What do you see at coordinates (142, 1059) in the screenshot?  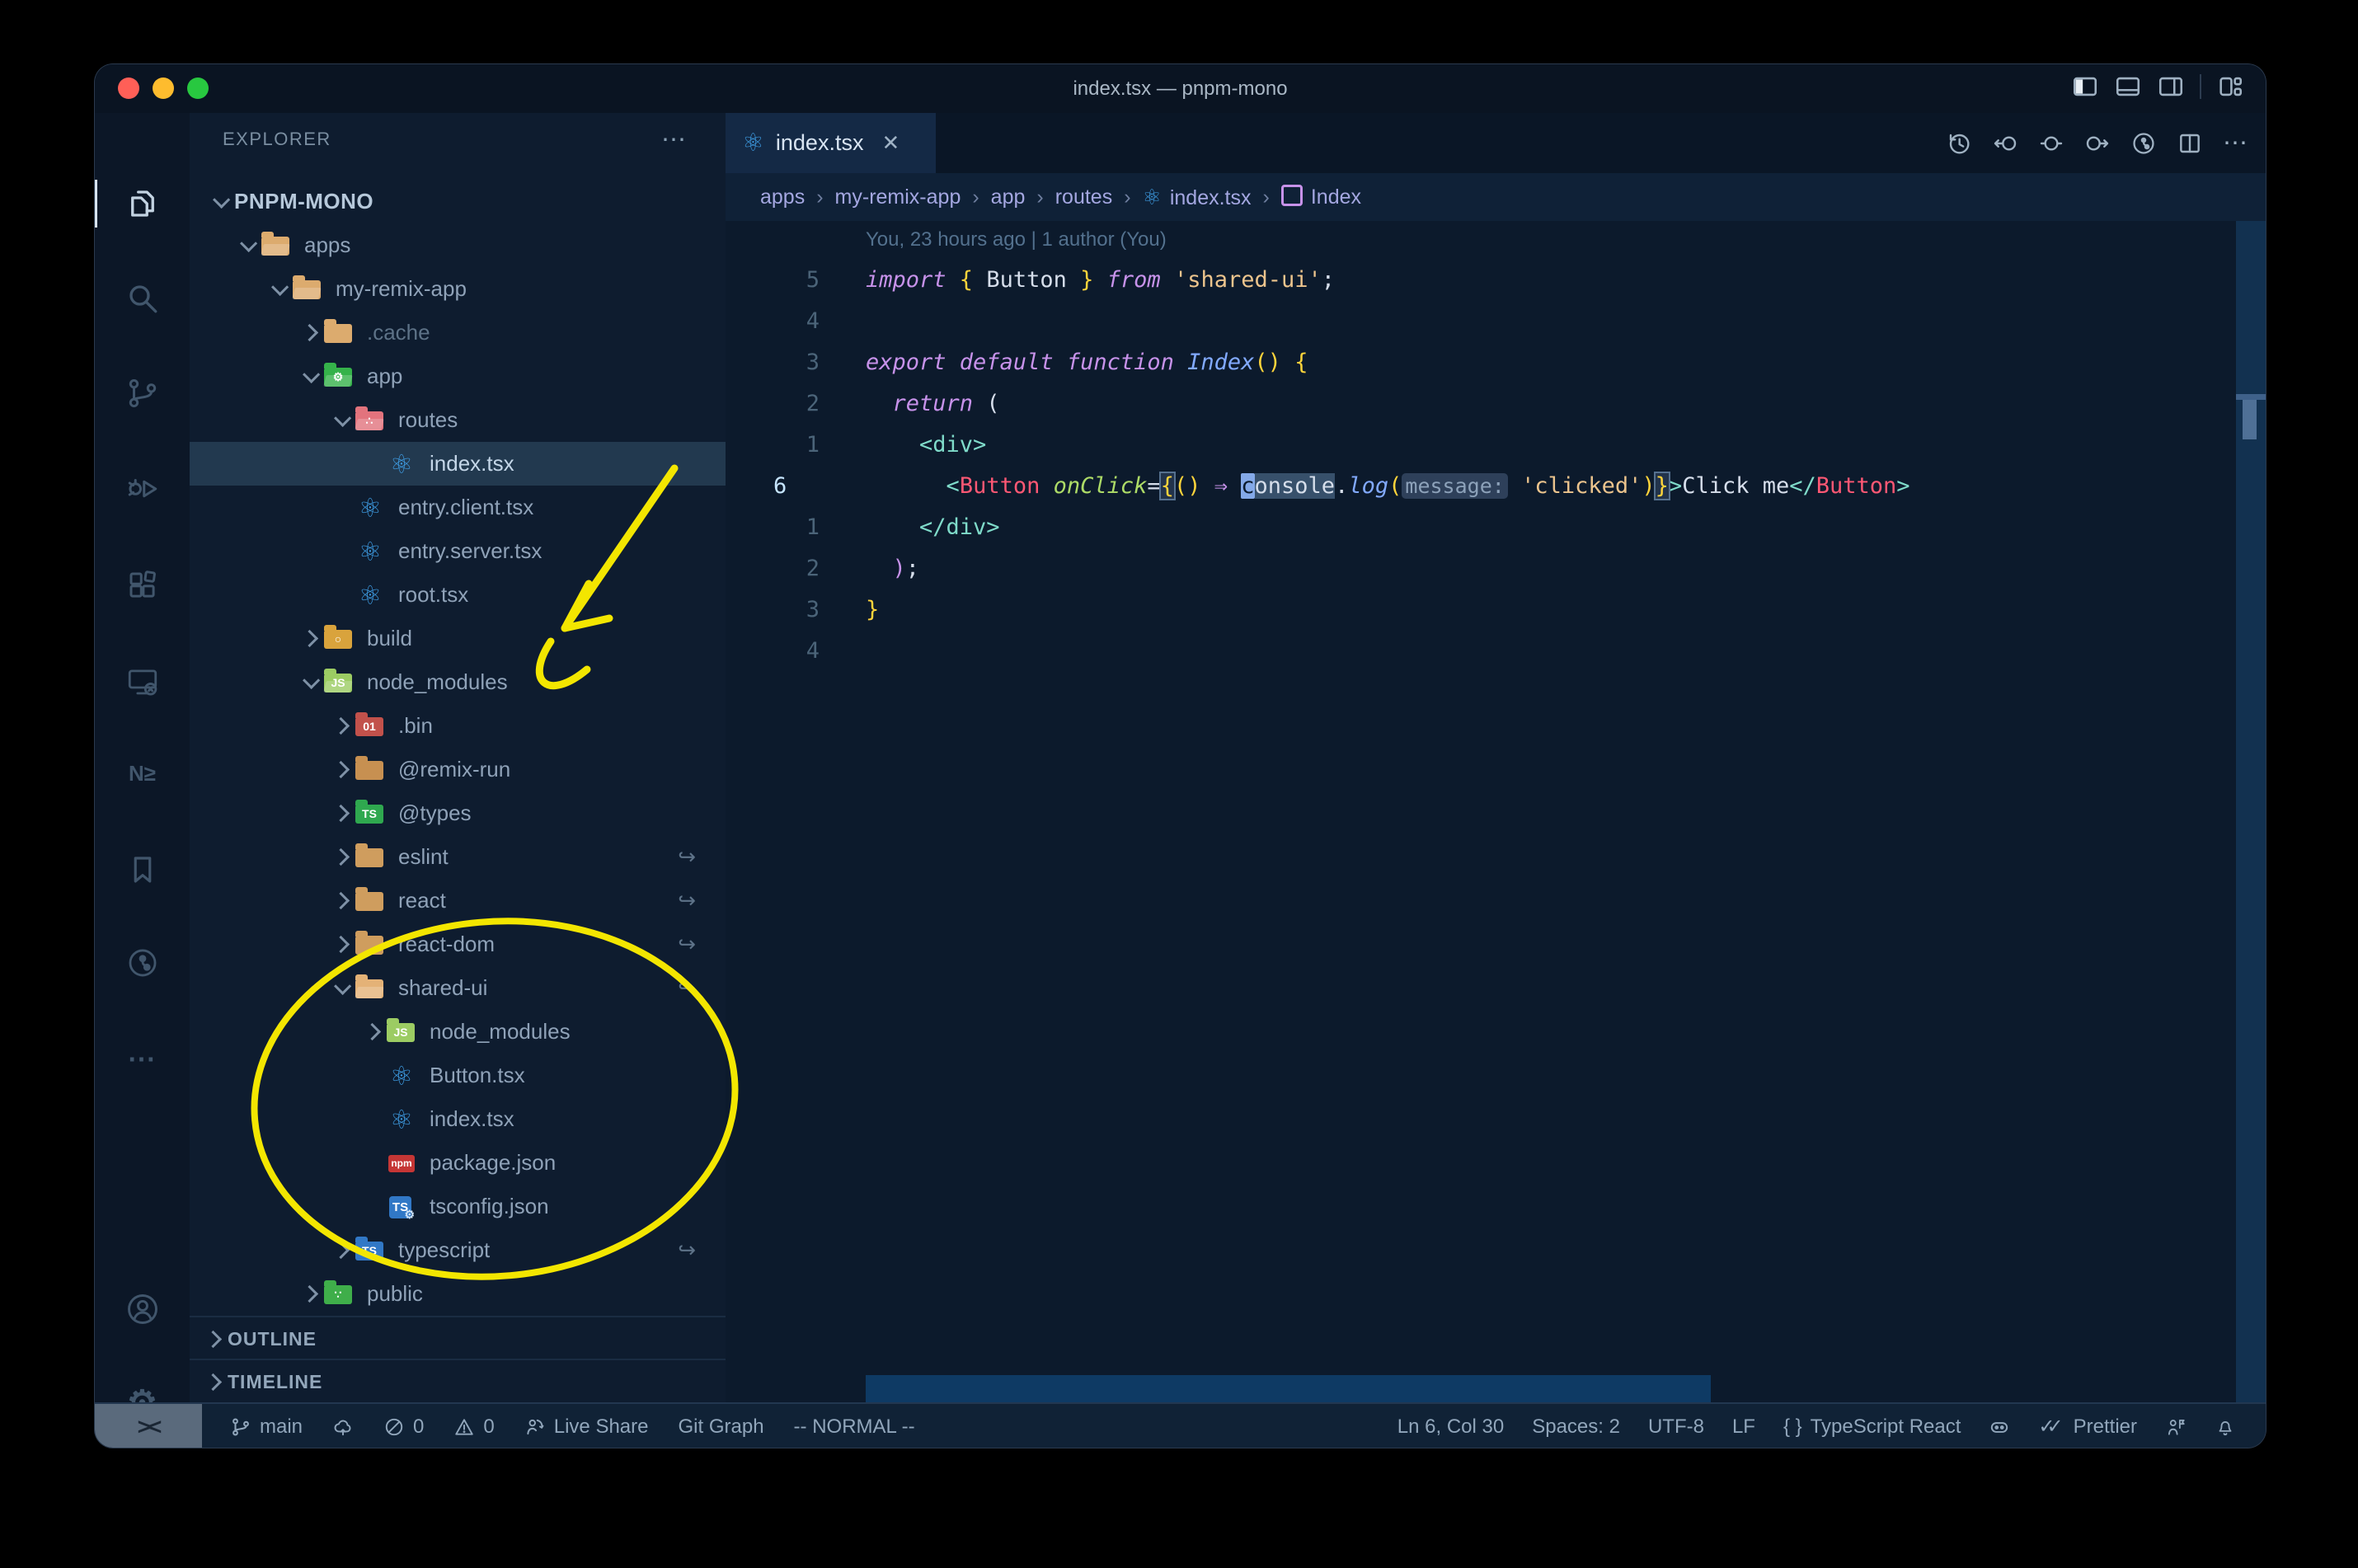 I see `more-views-icon: ⋯` at bounding box center [142, 1059].